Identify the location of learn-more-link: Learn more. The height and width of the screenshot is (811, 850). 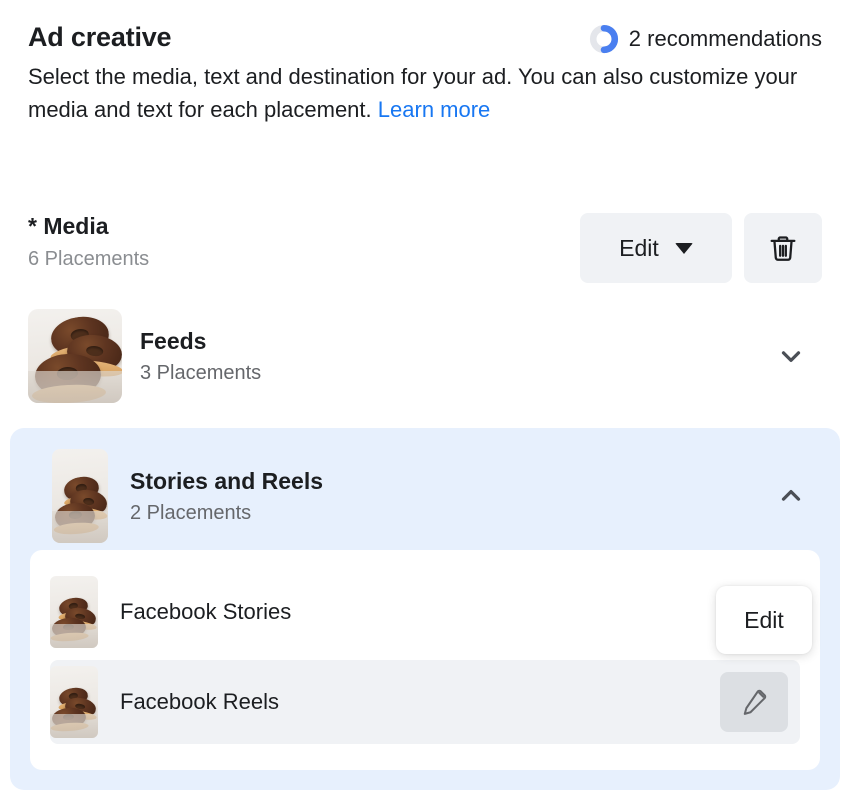
(434, 109).